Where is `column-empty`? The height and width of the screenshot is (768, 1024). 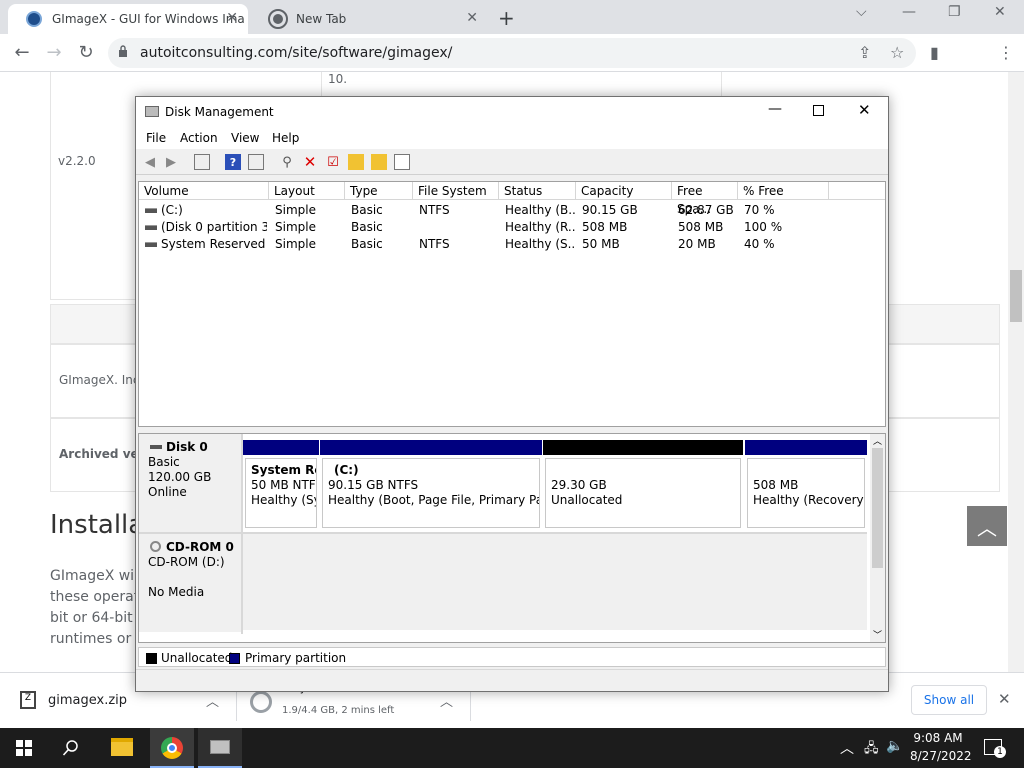 column-empty is located at coordinates (857, 191).